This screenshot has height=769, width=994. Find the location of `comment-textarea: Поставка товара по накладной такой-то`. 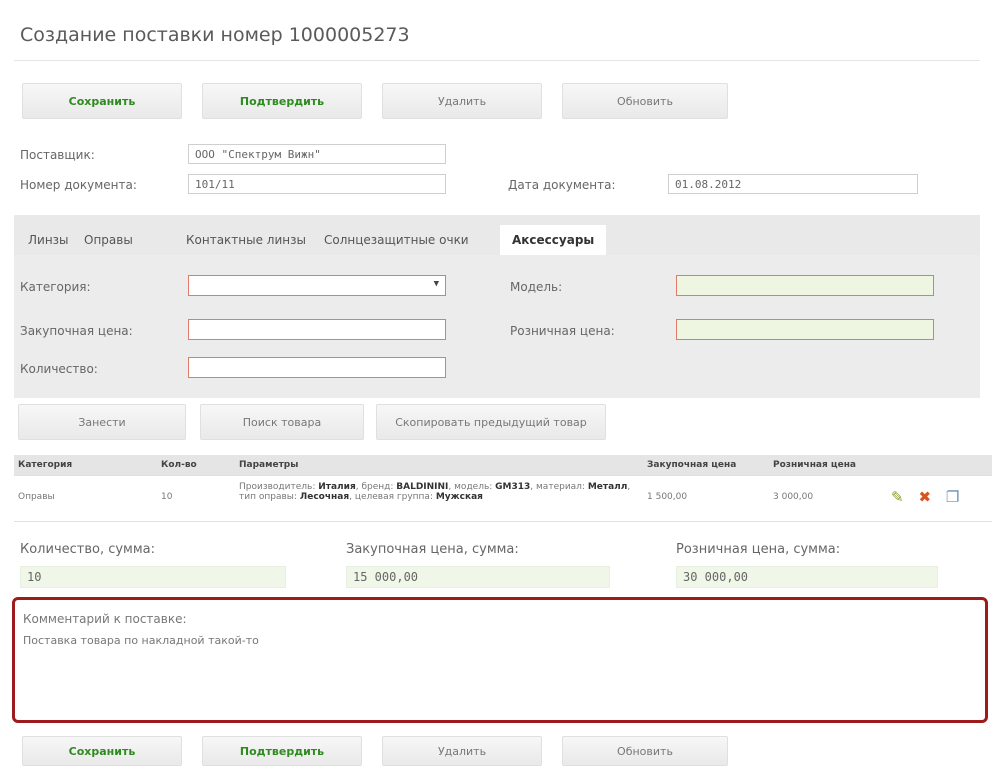

comment-textarea: Поставка товара по накладной такой-то is located at coordinates (141, 640).